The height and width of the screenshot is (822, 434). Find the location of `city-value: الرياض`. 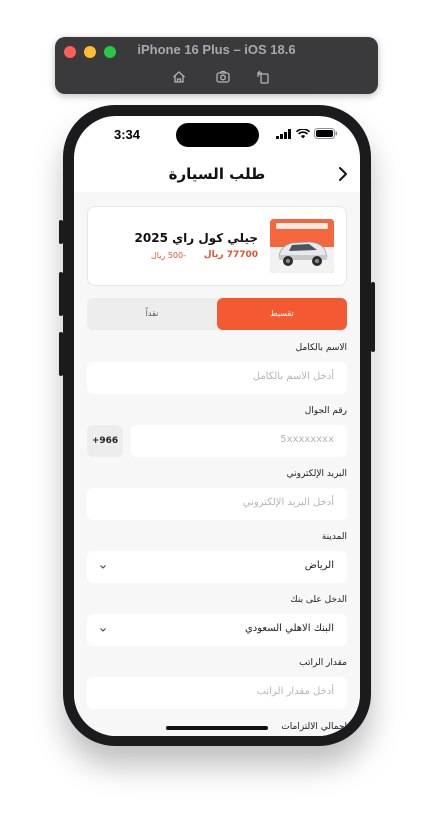

city-value: الرياض is located at coordinates (319, 565).